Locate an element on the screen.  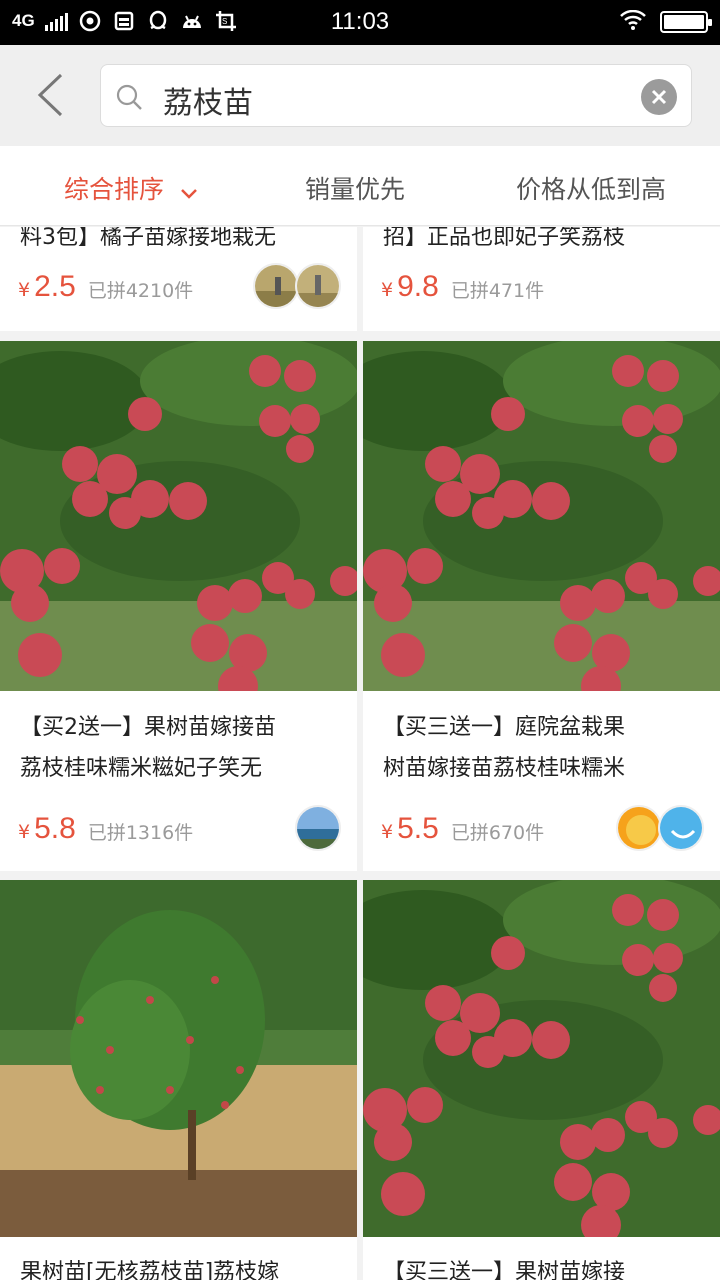
sort-tabs: 综合排序 销量优先 价格从低到高 is located at coordinates (360, 186).